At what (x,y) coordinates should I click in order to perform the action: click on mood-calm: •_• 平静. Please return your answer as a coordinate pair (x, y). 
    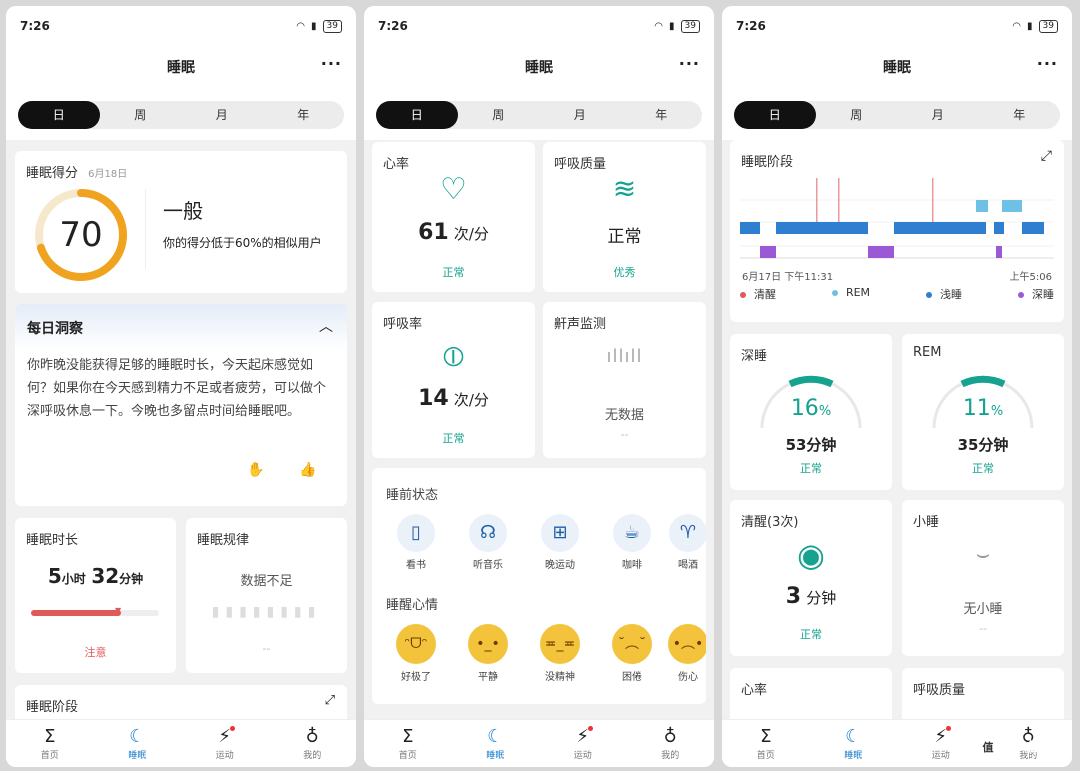
    Looking at the image, I should click on (488, 653).